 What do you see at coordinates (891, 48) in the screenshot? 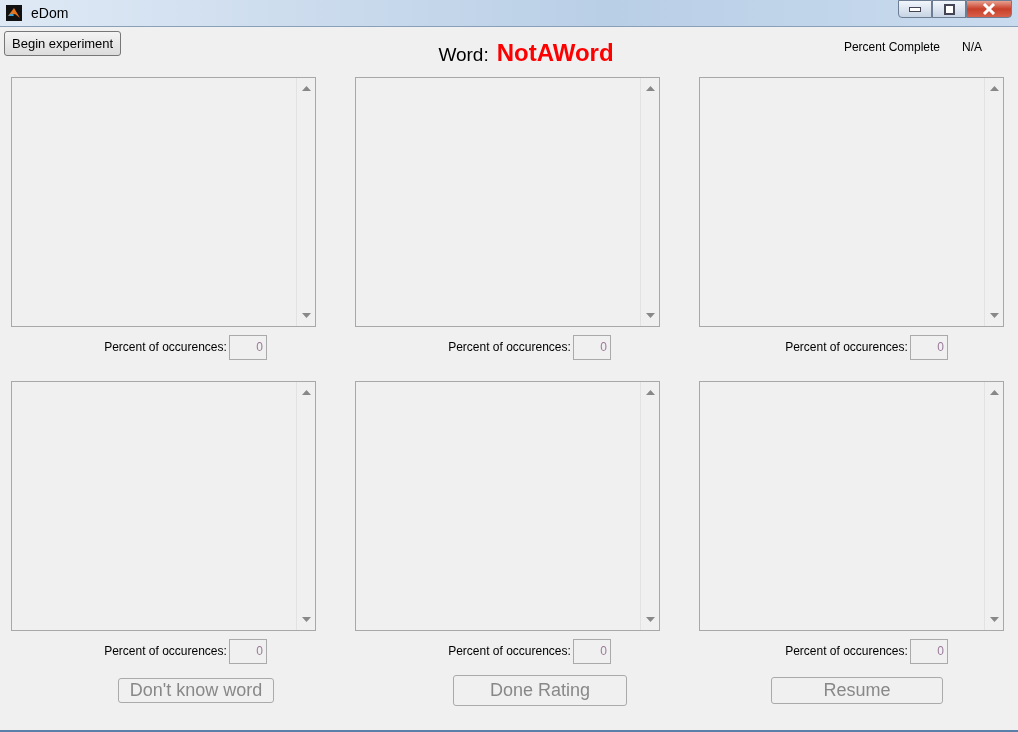
I see `percent-complete-label: Percent Complete` at bounding box center [891, 48].